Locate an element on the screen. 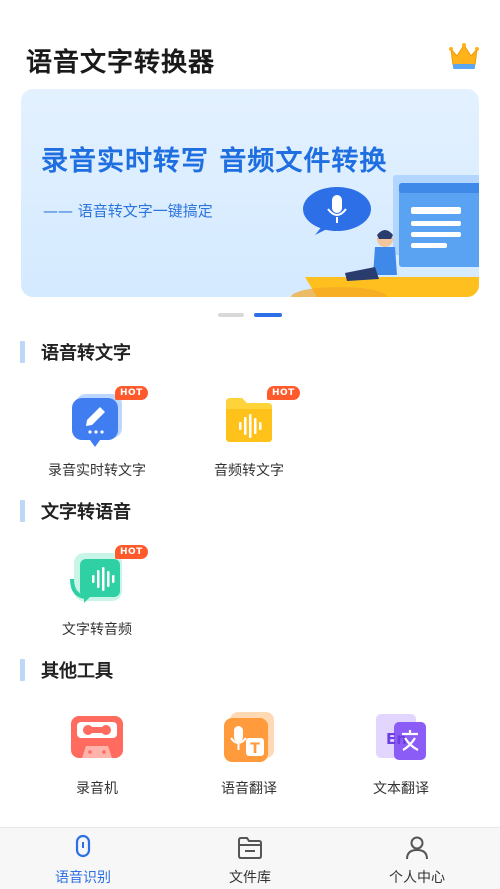 This screenshot has width=500, height=889. voice-translate-icon: T is located at coordinates (249, 737).